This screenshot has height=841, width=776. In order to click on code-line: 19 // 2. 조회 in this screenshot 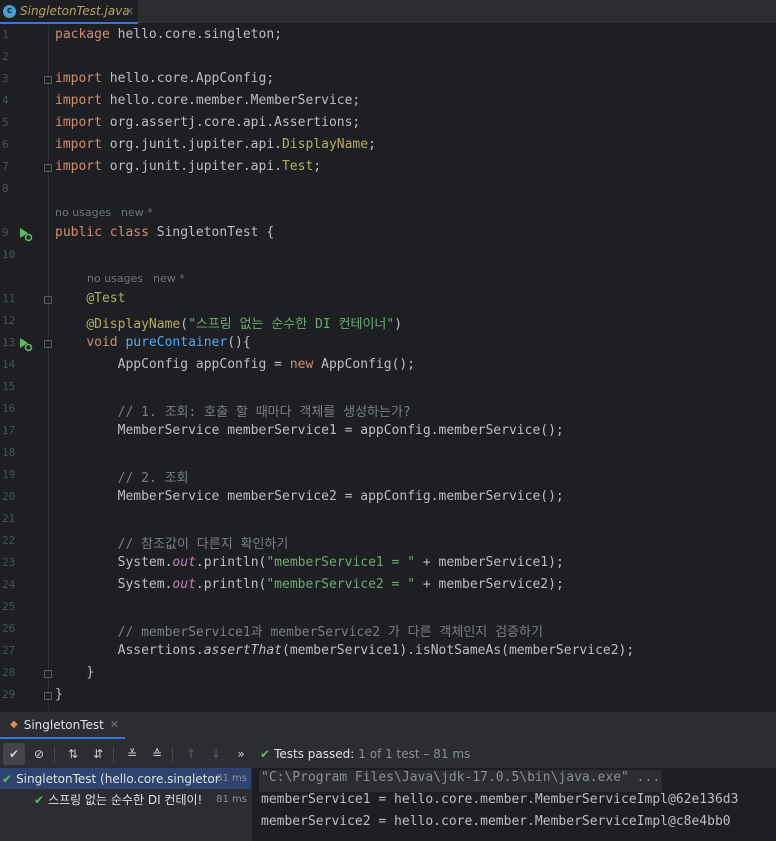, I will do `click(388, 476)`.